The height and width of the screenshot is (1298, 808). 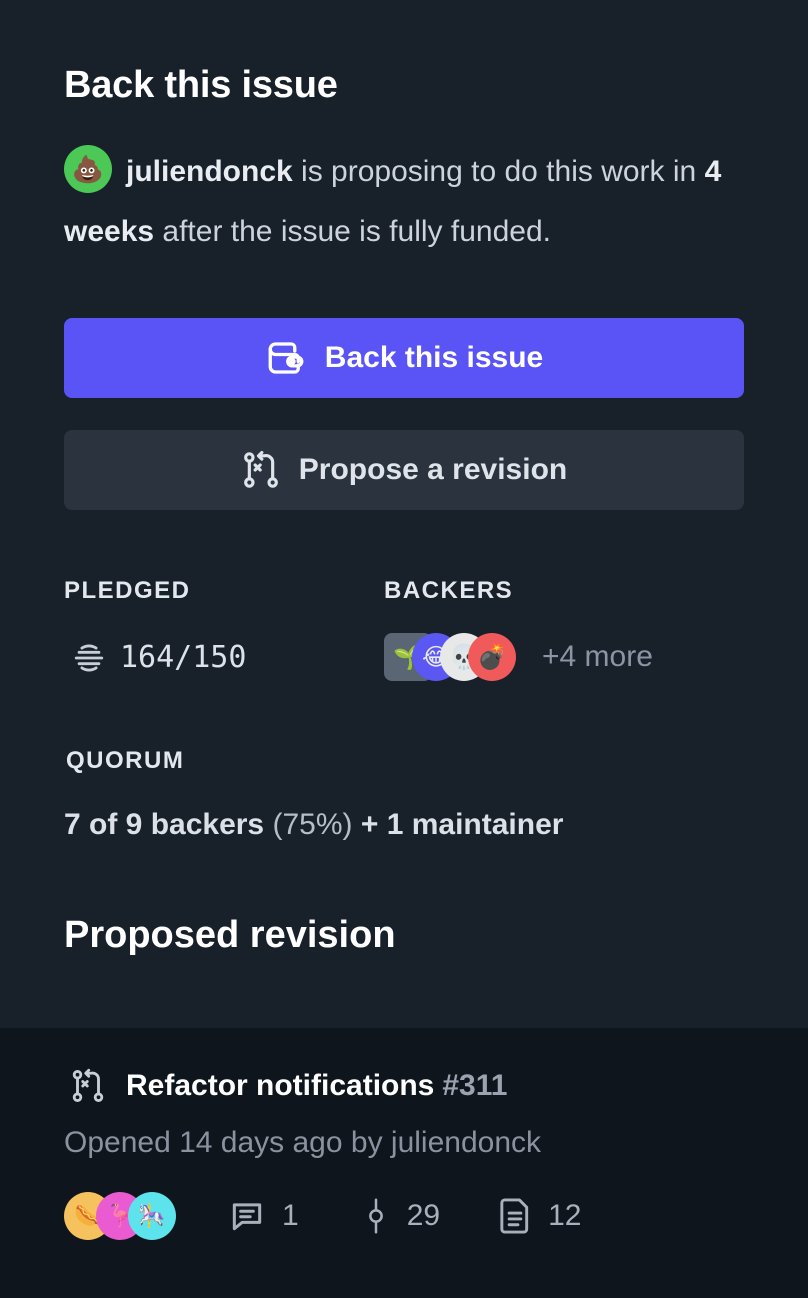 I want to click on propose-revision-button-label: Propose a revision, so click(x=433, y=469).